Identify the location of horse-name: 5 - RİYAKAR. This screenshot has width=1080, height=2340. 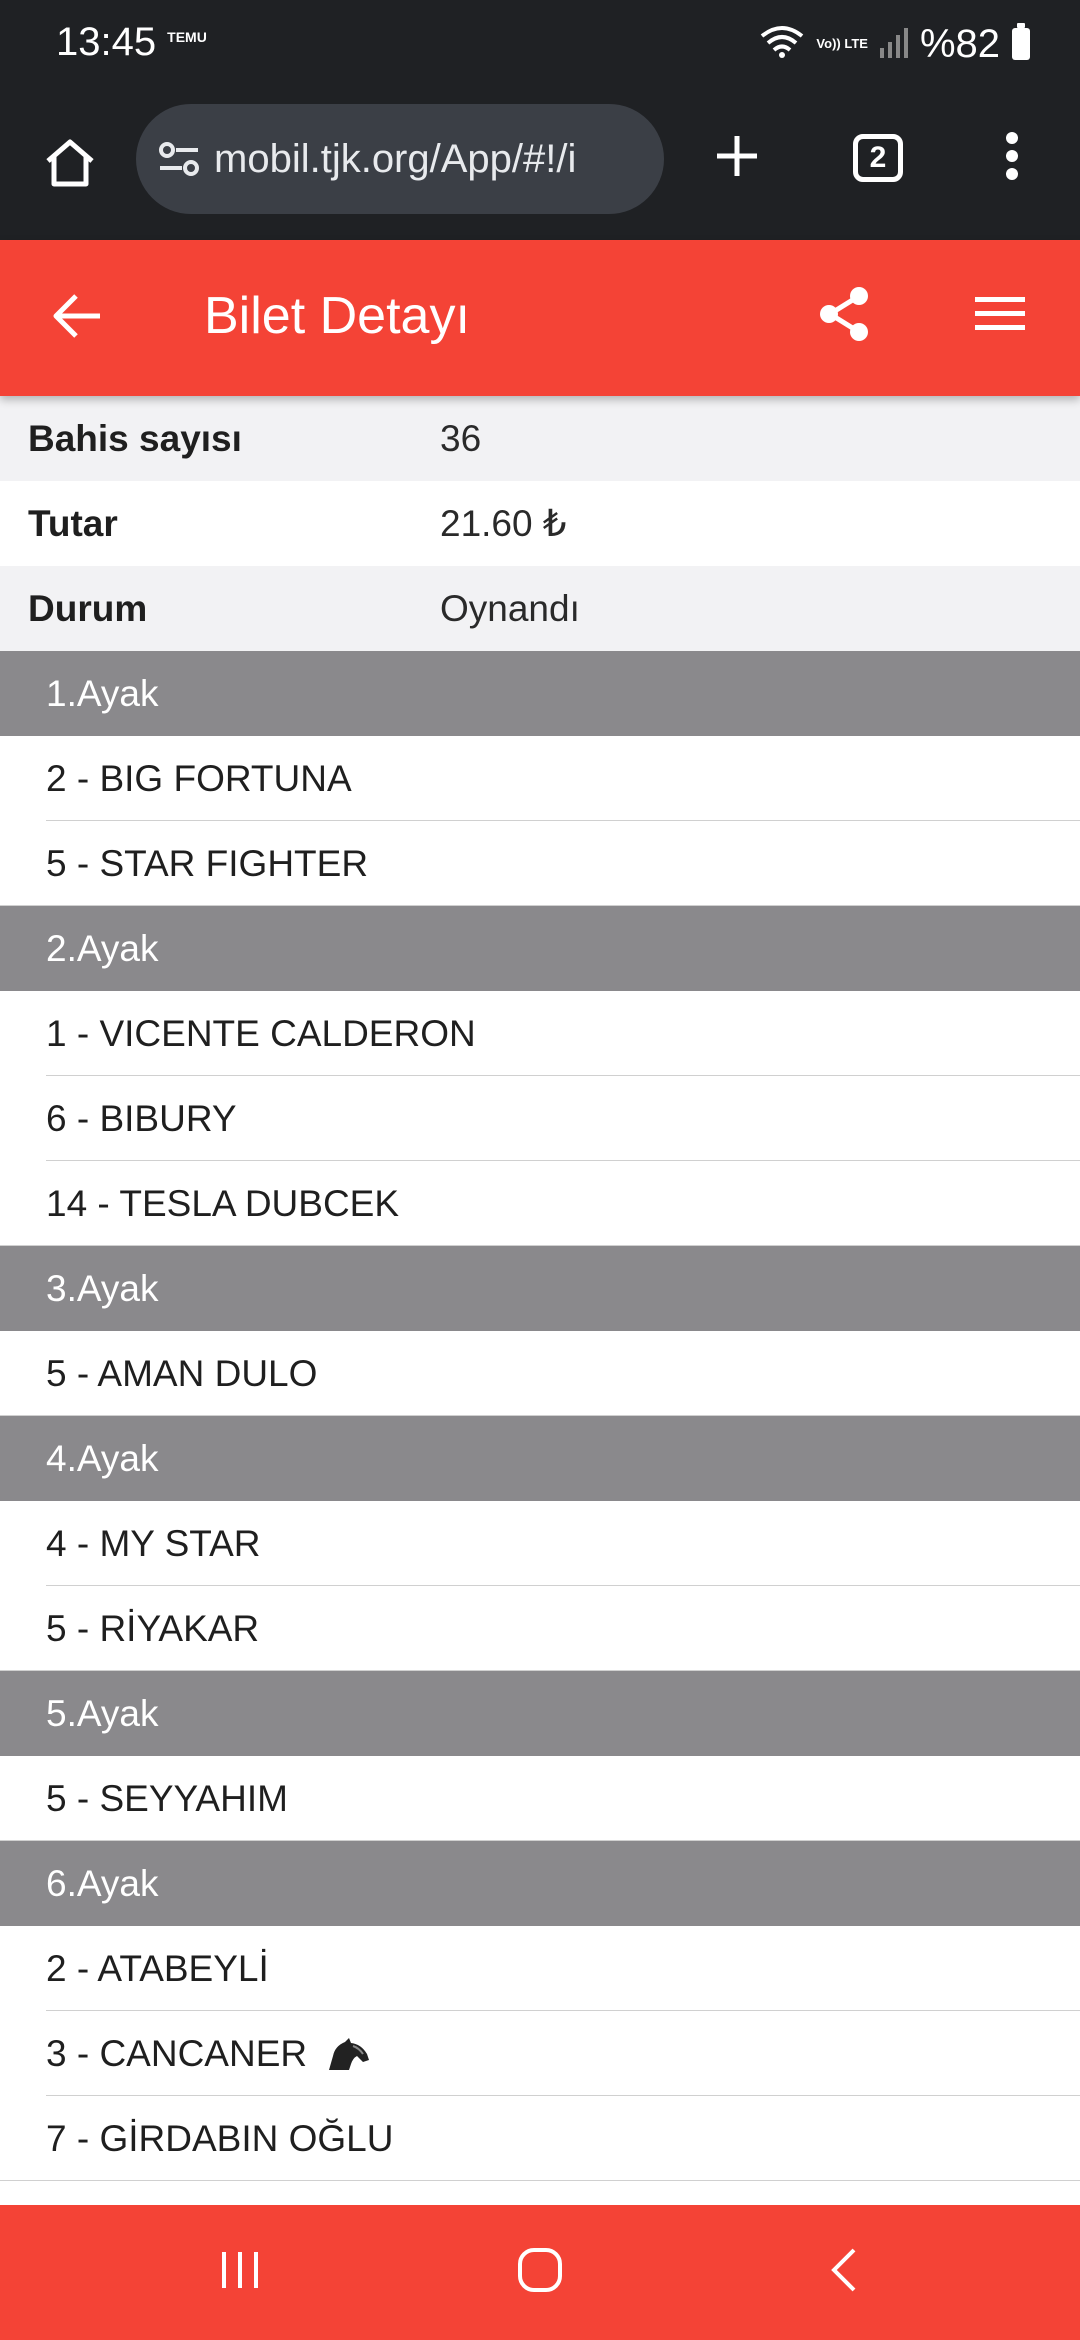
(153, 1628).